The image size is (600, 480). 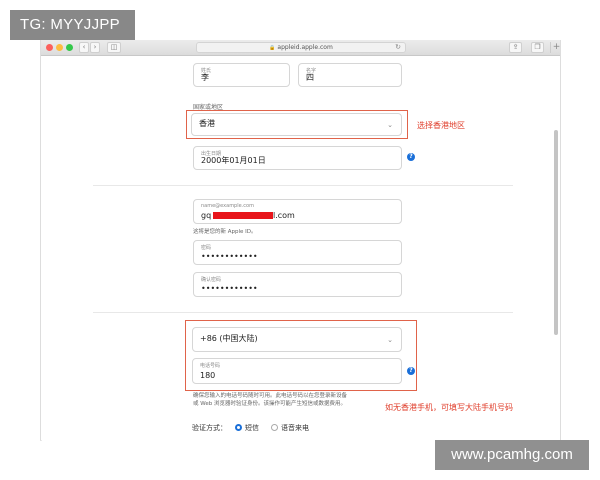 I want to click on verify-sms-radio, so click(x=238, y=427).